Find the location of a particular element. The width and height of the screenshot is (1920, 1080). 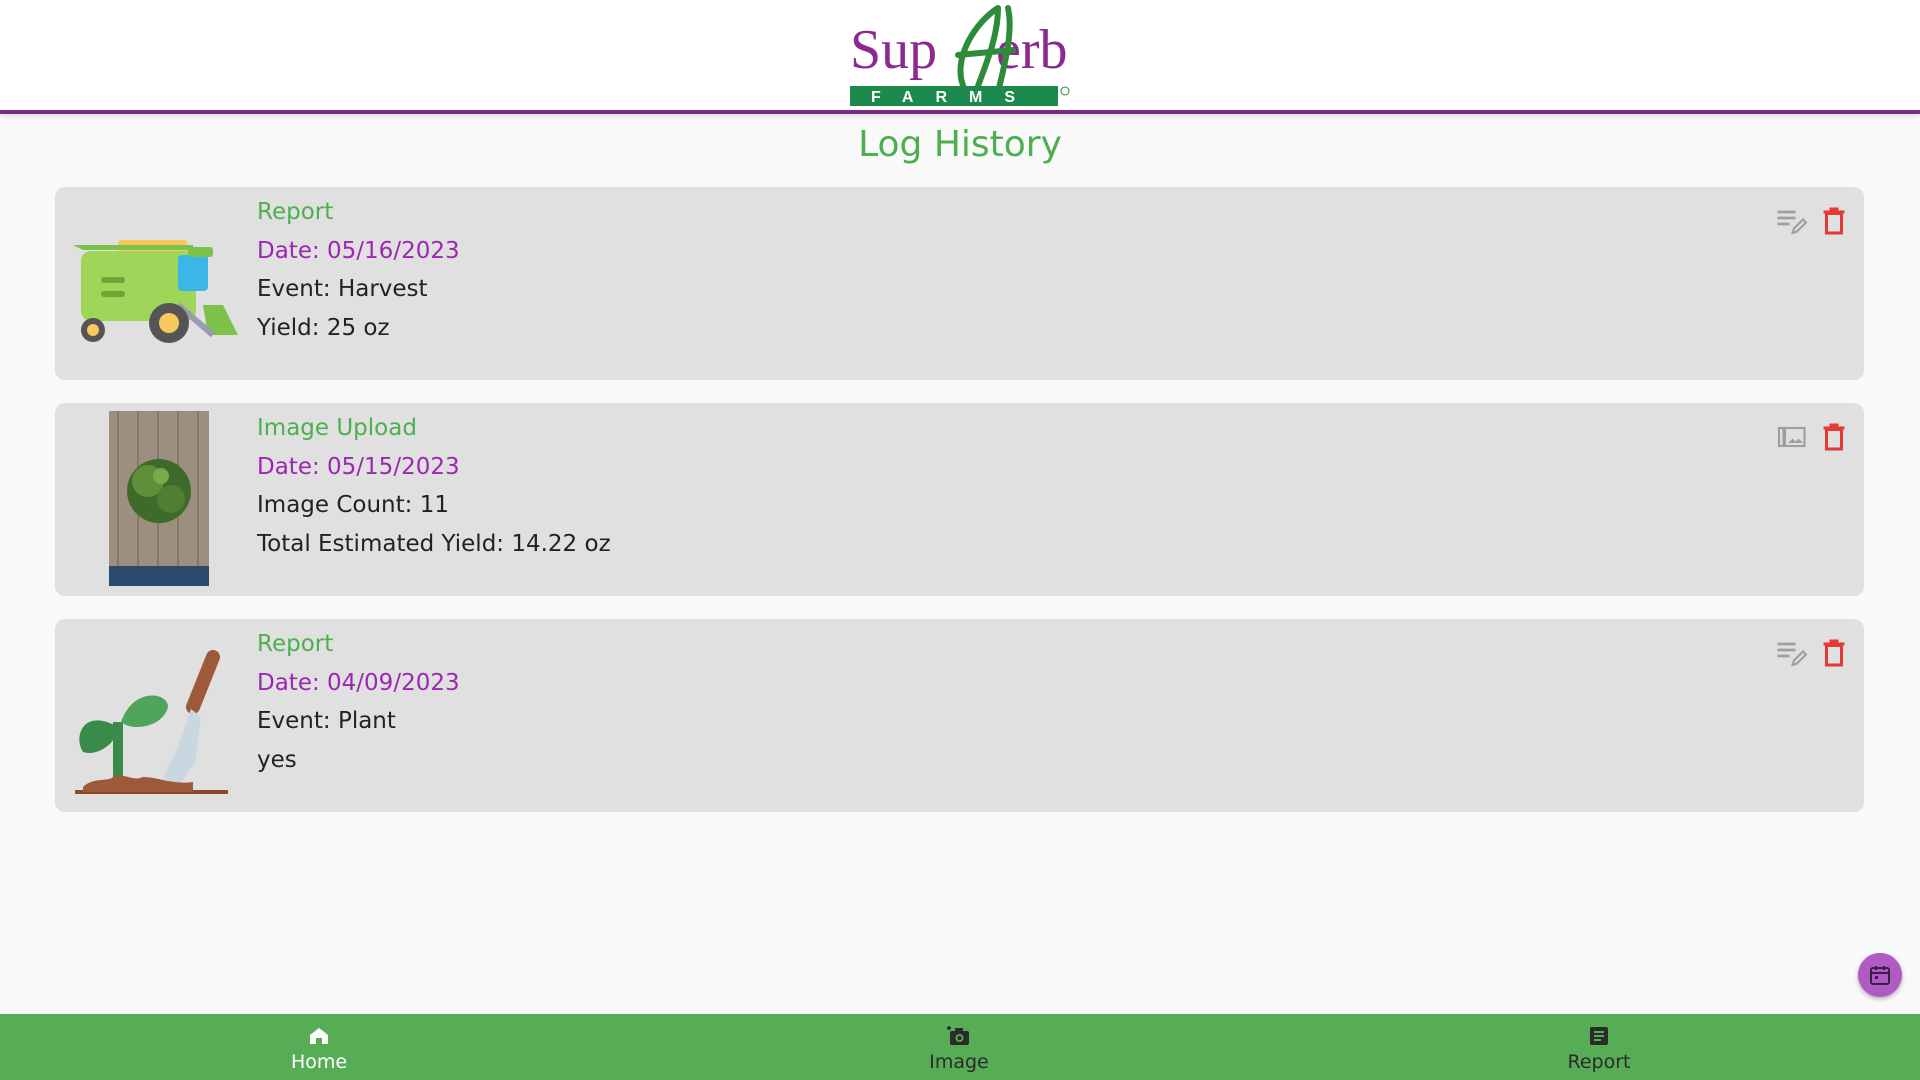

calendar-icon is located at coordinates (1880, 975).